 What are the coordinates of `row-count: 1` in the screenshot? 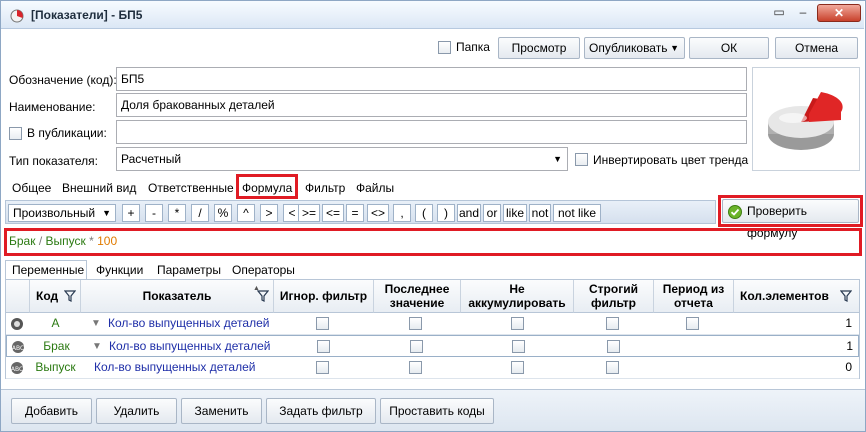 It's located at (848, 323).